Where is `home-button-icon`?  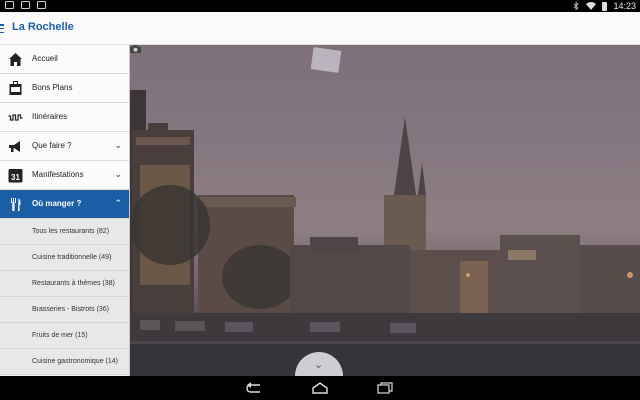
home-button-icon is located at coordinates (320, 388).